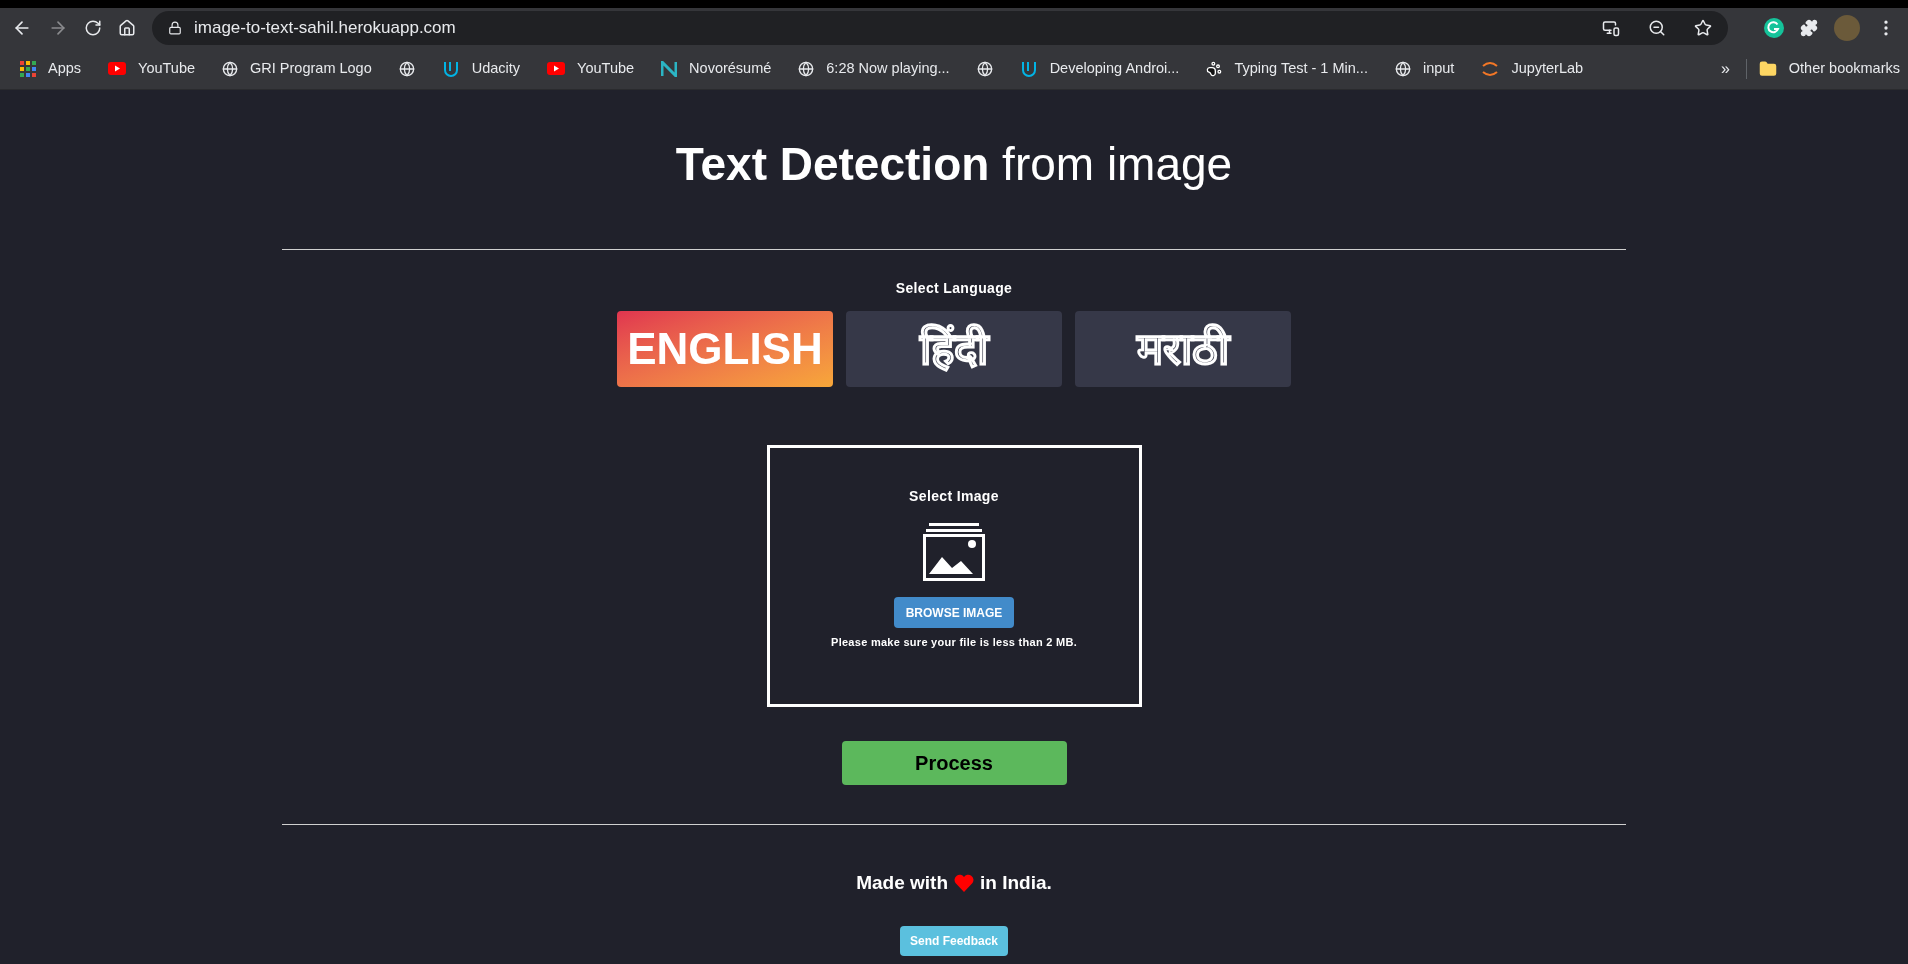 The image size is (1908, 964). What do you see at coordinates (1844, 68) in the screenshot?
I see `bookmark-link: Other bookmarks` at bounding box center [1844, 68].